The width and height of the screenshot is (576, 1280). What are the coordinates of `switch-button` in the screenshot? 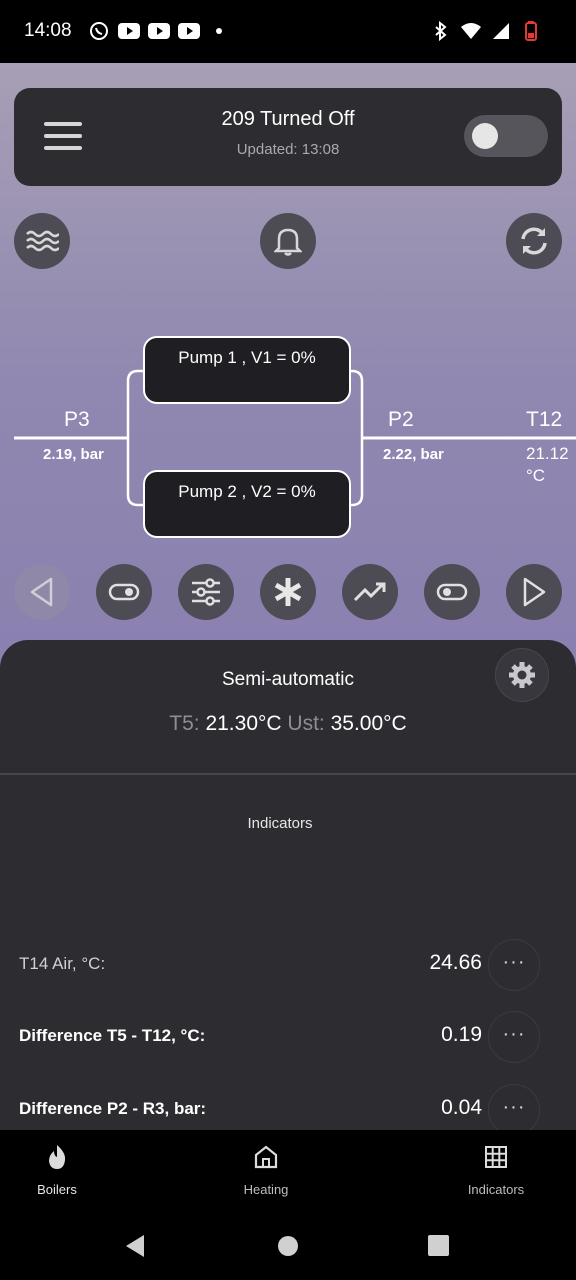 It's located at (452, 592).